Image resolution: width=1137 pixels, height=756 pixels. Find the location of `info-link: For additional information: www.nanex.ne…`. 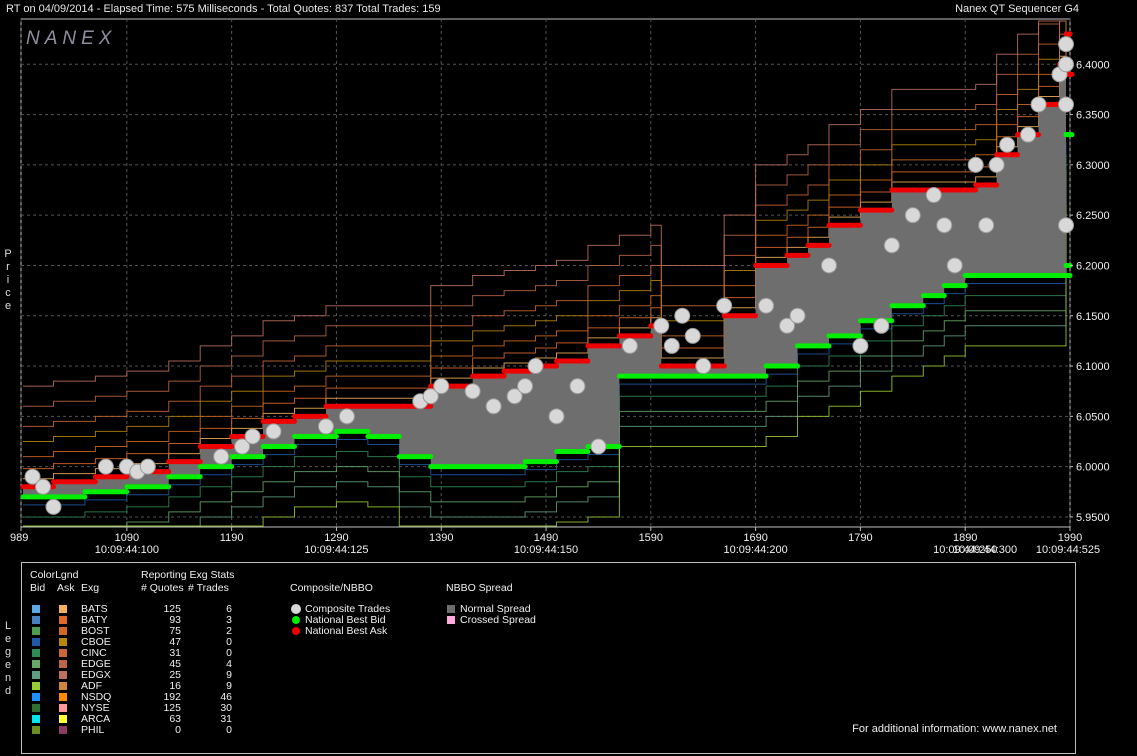

info-link: For additional information: www.nanex.ne… is located at coordinates (954, 729).